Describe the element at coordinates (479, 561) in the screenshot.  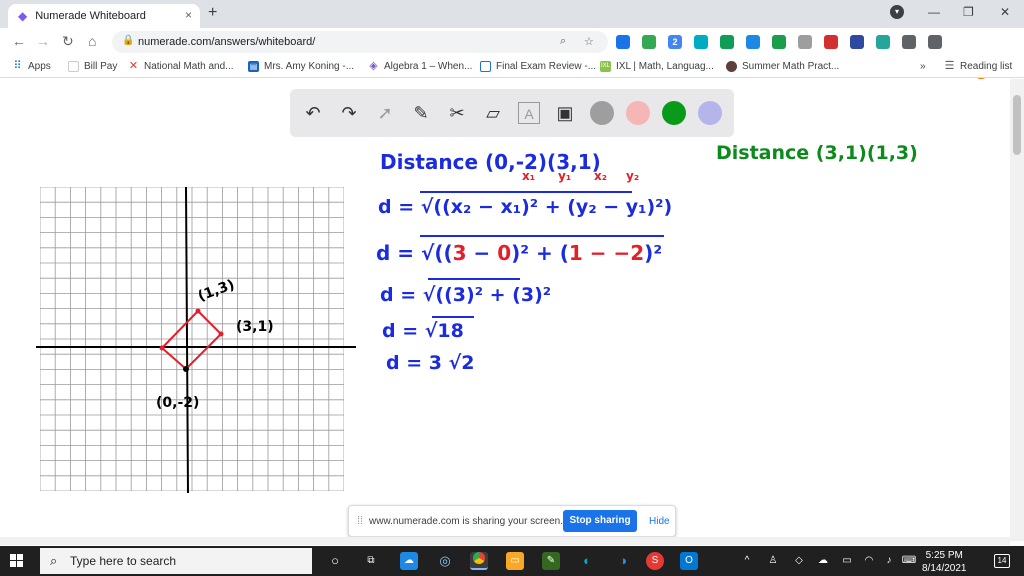
I see `chrome-taskbar-icon` at that location.